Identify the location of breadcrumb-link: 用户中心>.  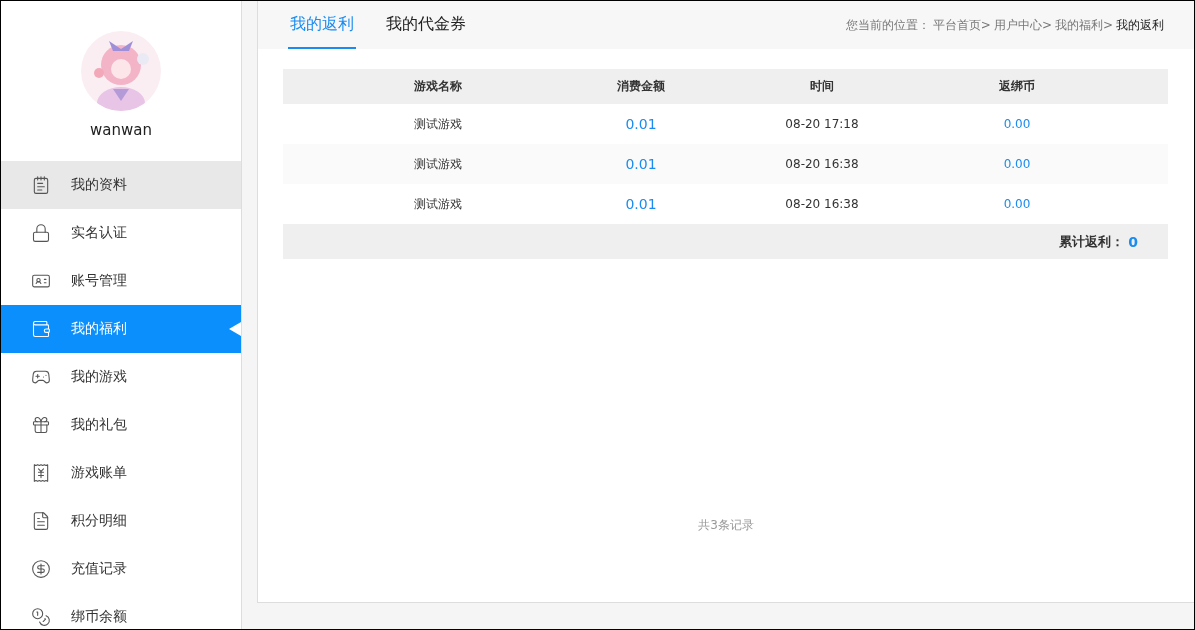
(1022, 25).